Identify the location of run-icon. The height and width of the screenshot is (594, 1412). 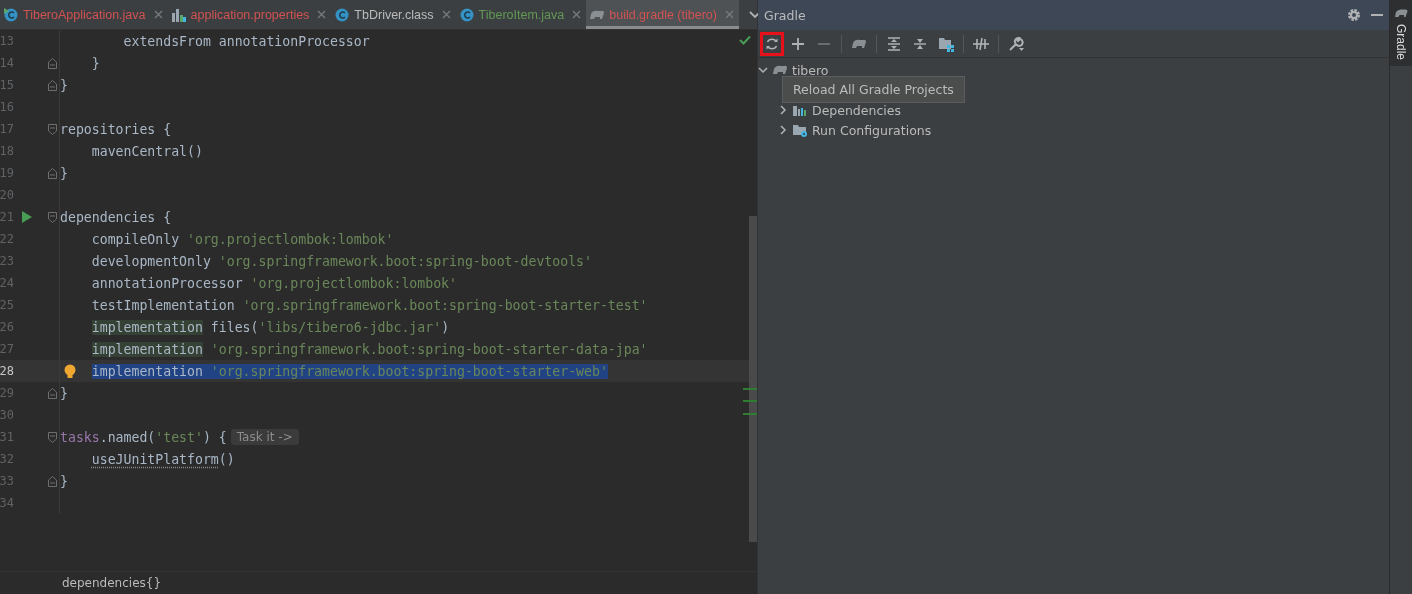
(27, 217).